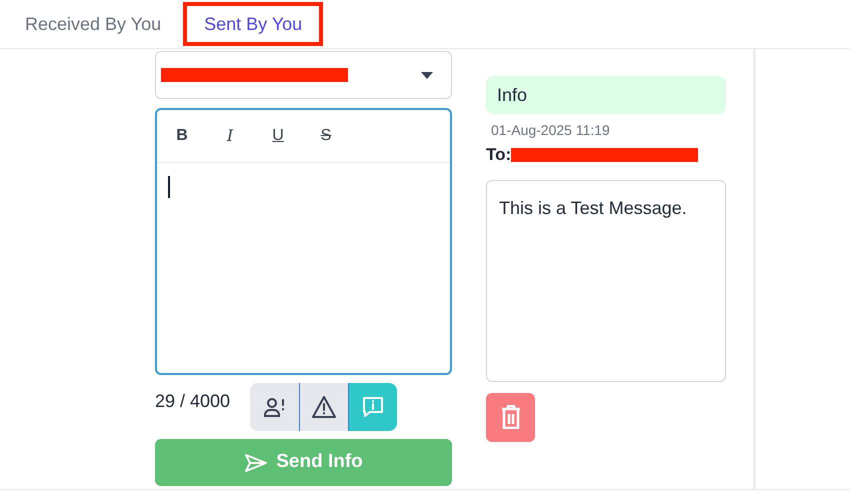 This screenshot has width=852, height=494. What do you see at coordinates (427, 75) in the screenshot?
I see `caret-icon` at bounding box center [427, 75].